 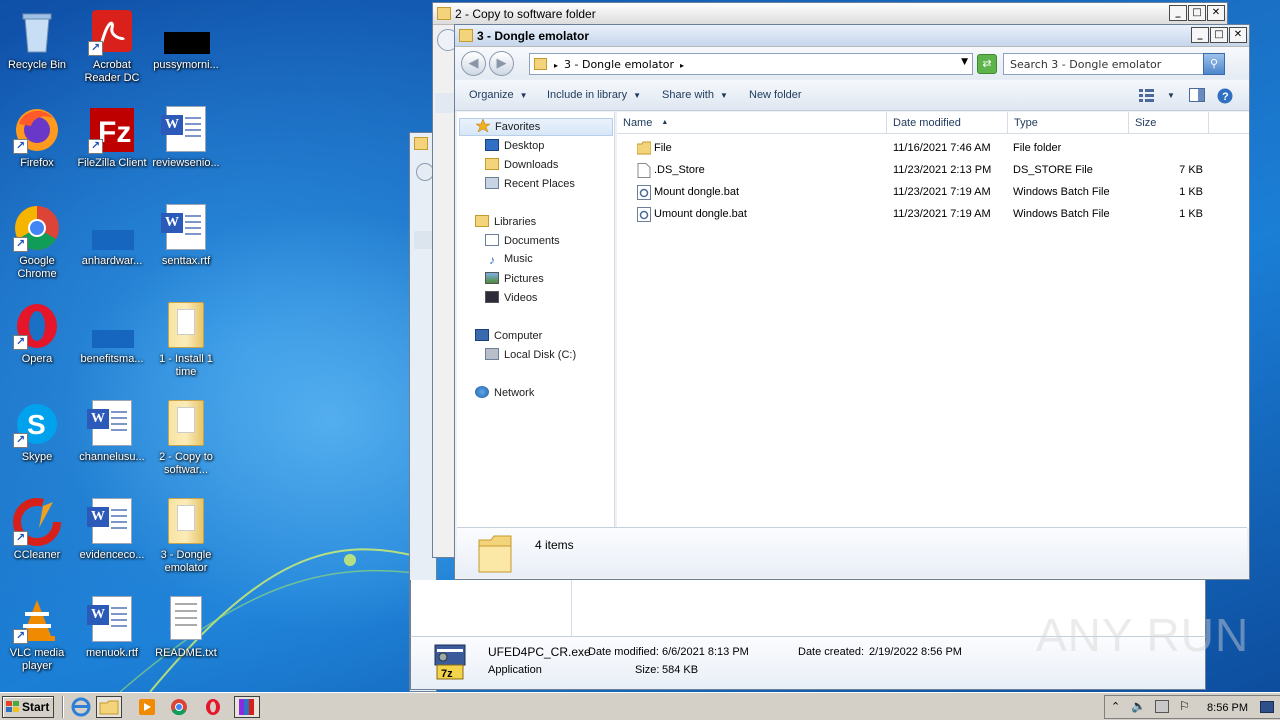 I want to click on taskbar-explorer-icon, so click(x=109, y=707).